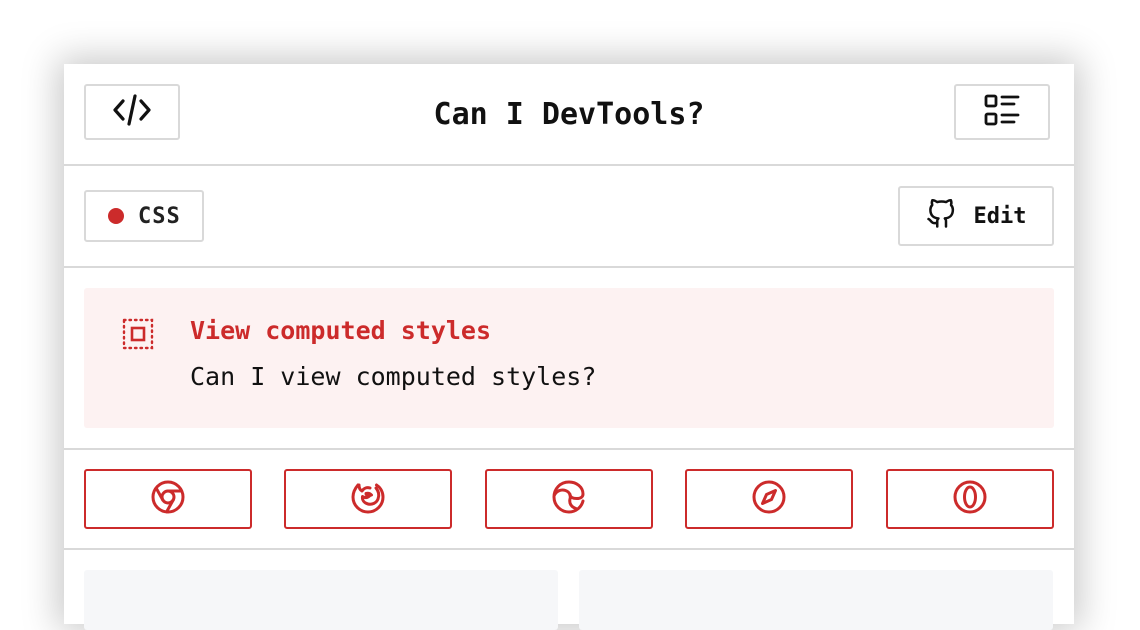 This screenshot has height=630, width=1140. I want to click on browser-button-safari, so click(769, 499).